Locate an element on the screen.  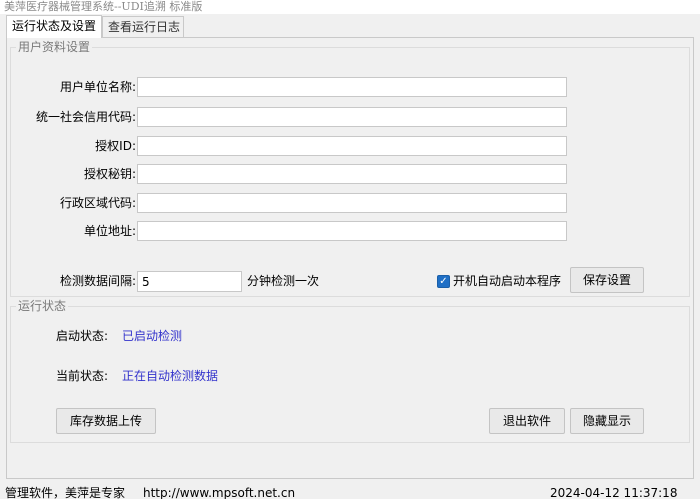
current-state-value: 正在自动检测数据 is located at coordinates (170, 376).